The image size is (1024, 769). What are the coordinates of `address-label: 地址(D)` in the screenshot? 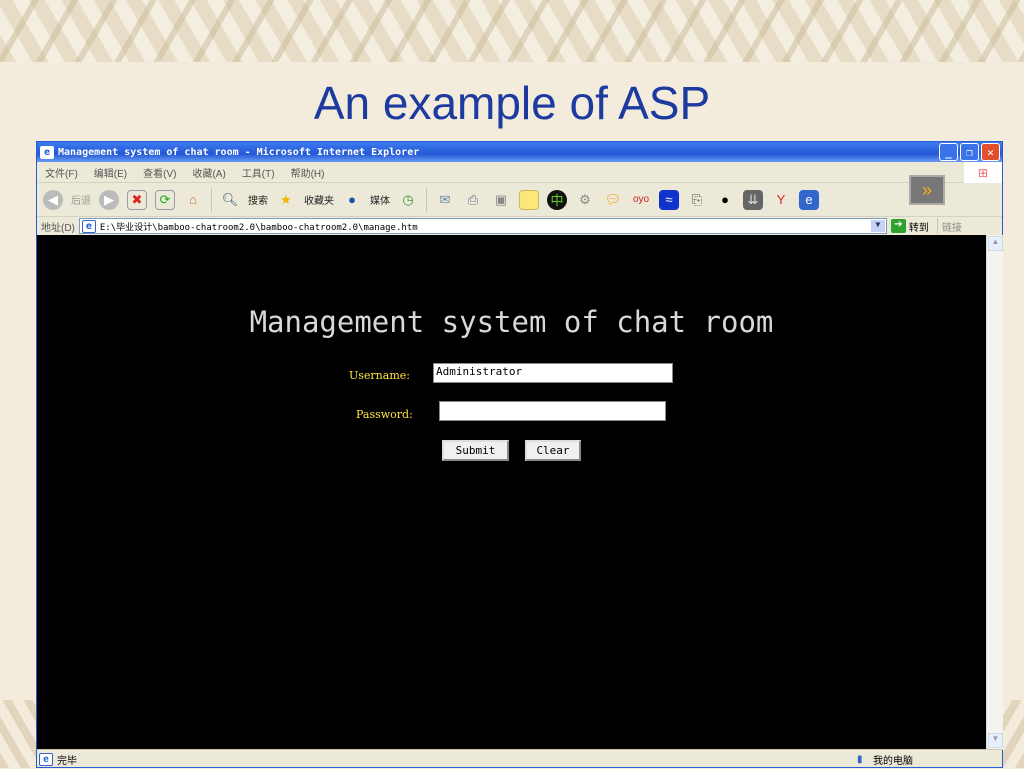 It's located at (58, 228).